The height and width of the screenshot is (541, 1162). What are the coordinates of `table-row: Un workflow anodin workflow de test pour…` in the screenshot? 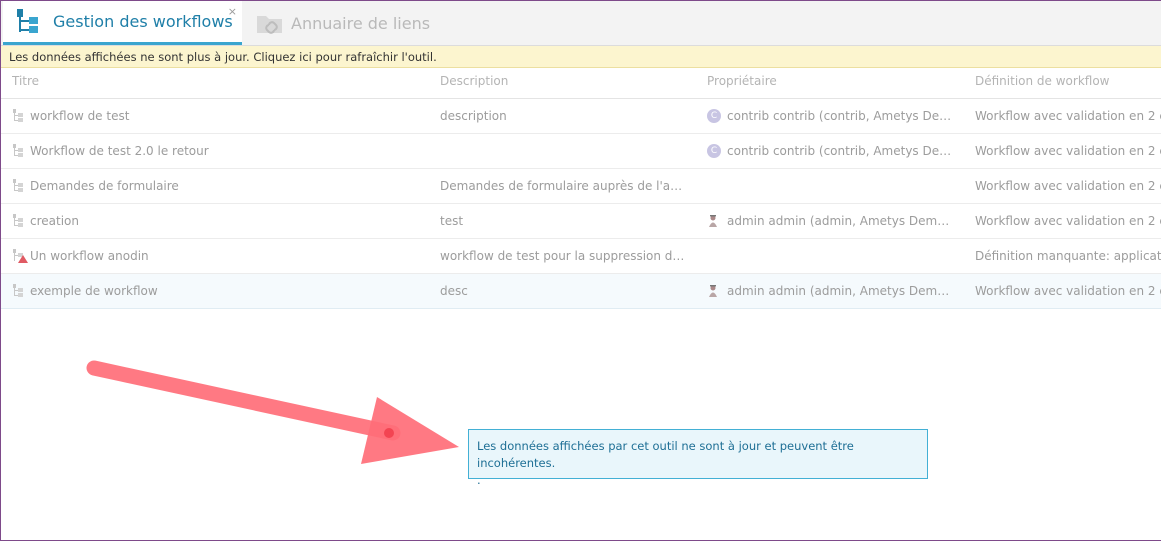 It's located at (581, 256).